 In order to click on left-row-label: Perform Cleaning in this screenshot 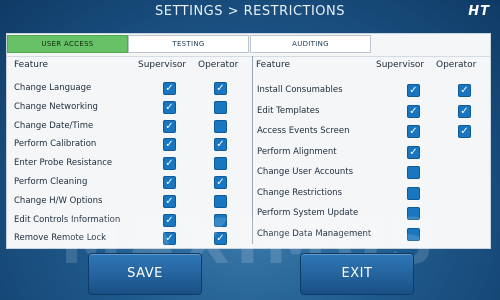, I will do `click(51, 182)`.